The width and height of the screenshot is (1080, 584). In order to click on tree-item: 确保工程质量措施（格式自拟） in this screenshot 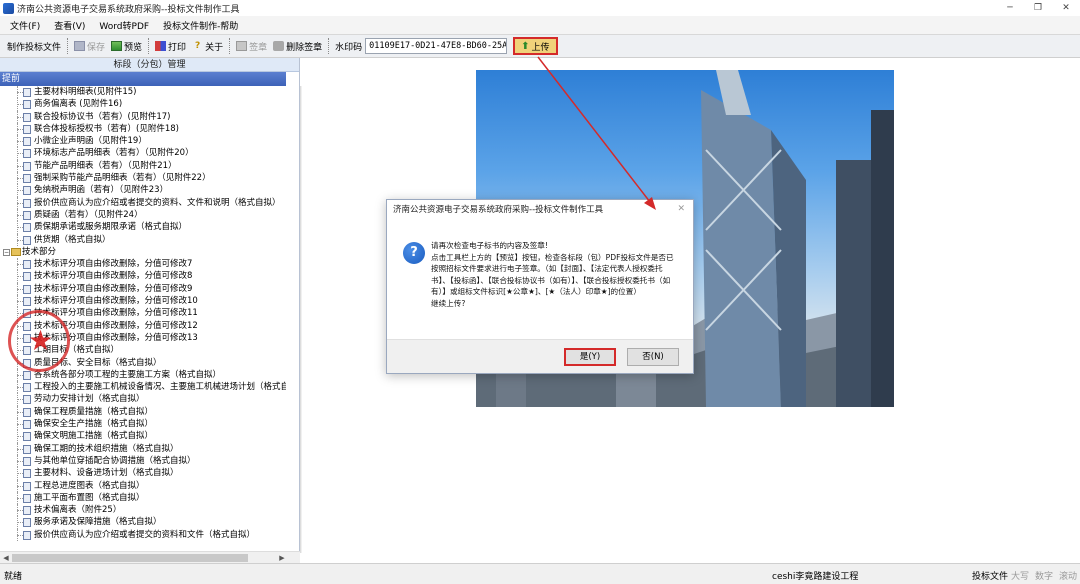, I will do `click(143, 412)`.